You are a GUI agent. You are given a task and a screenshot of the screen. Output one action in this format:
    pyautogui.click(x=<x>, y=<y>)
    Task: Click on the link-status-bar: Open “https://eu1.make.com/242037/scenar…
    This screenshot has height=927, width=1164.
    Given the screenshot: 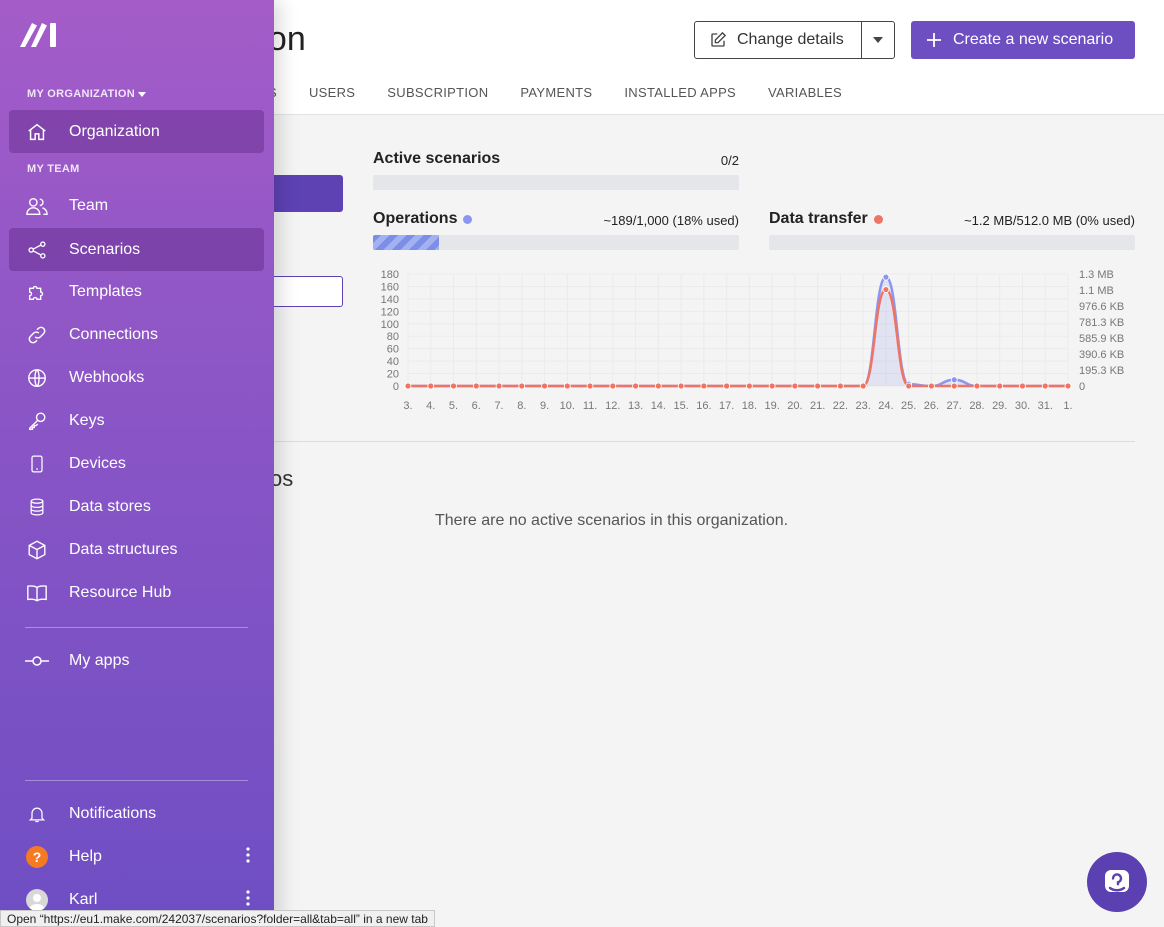 What is the action you would take?
    pyautogui.click(x=217, y=918)
    